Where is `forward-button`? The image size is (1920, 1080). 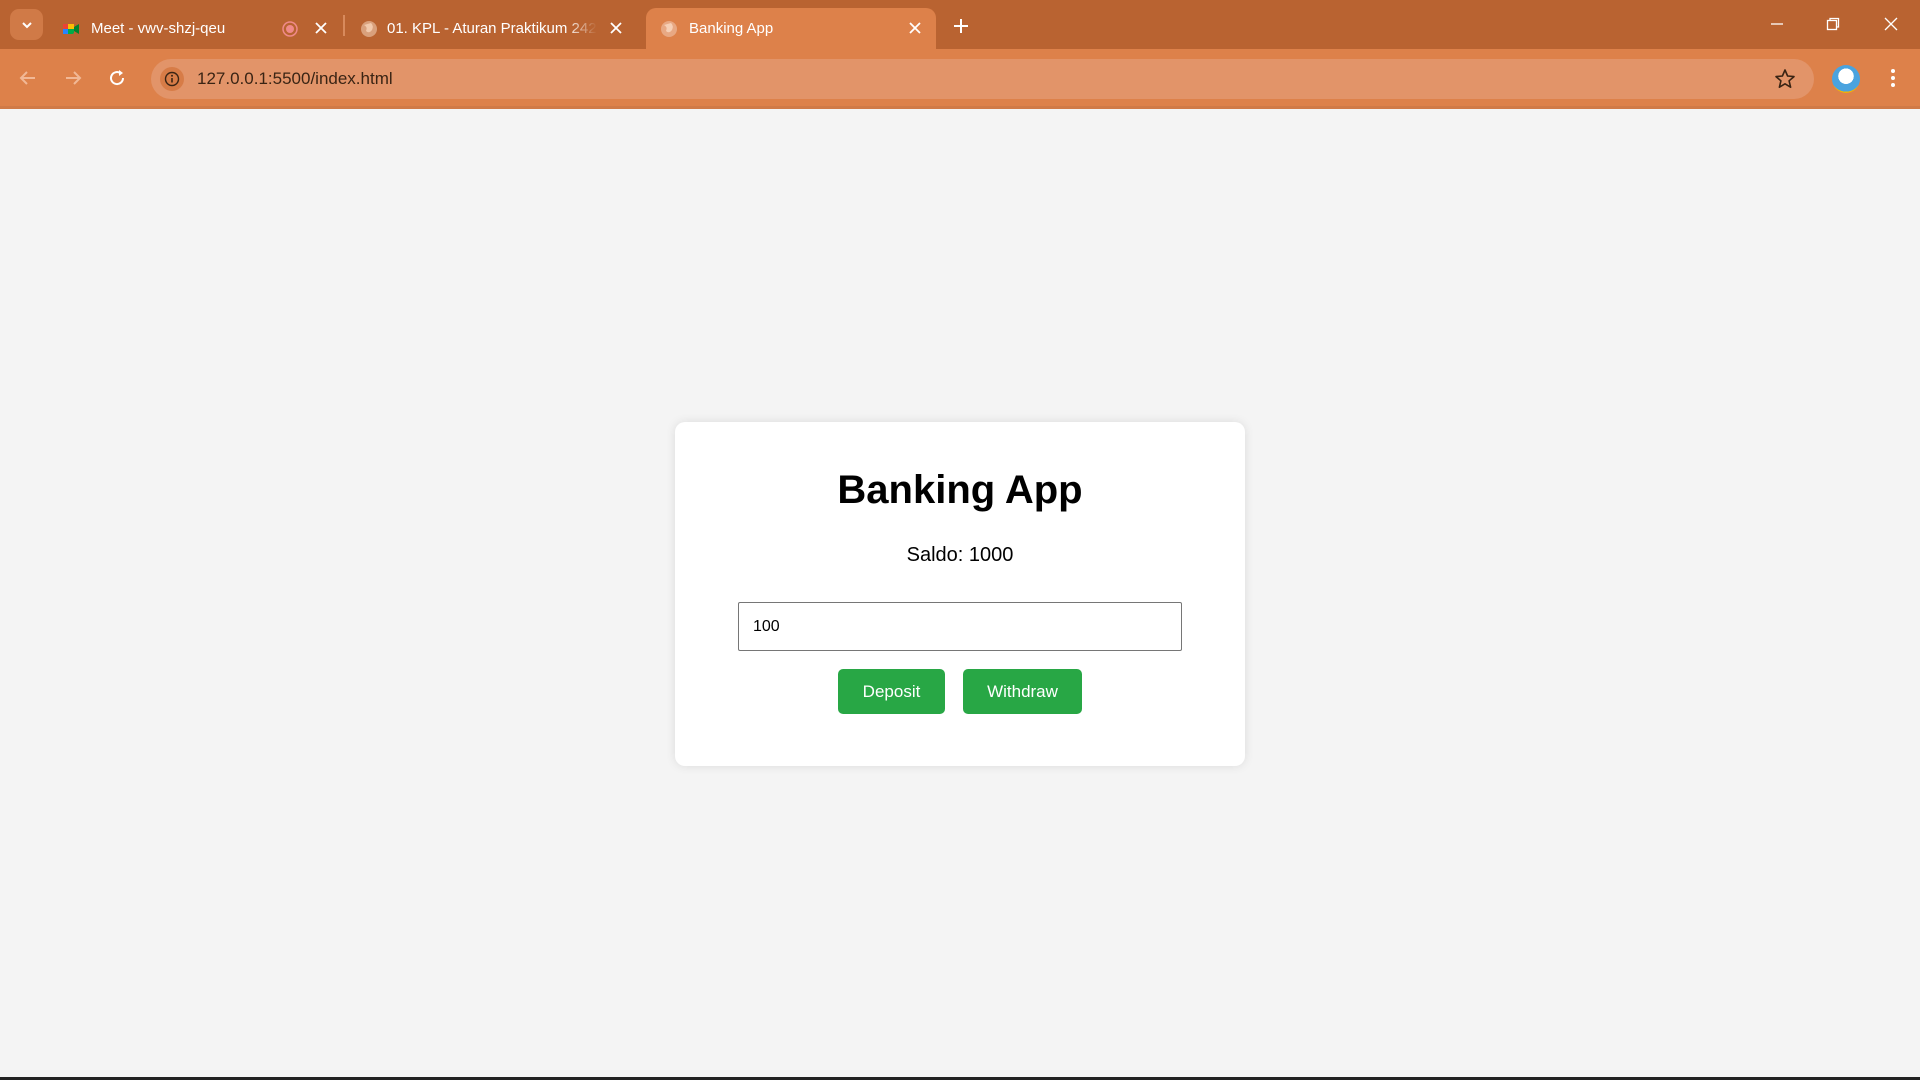 forward-button is located at coordinates (73, 78).